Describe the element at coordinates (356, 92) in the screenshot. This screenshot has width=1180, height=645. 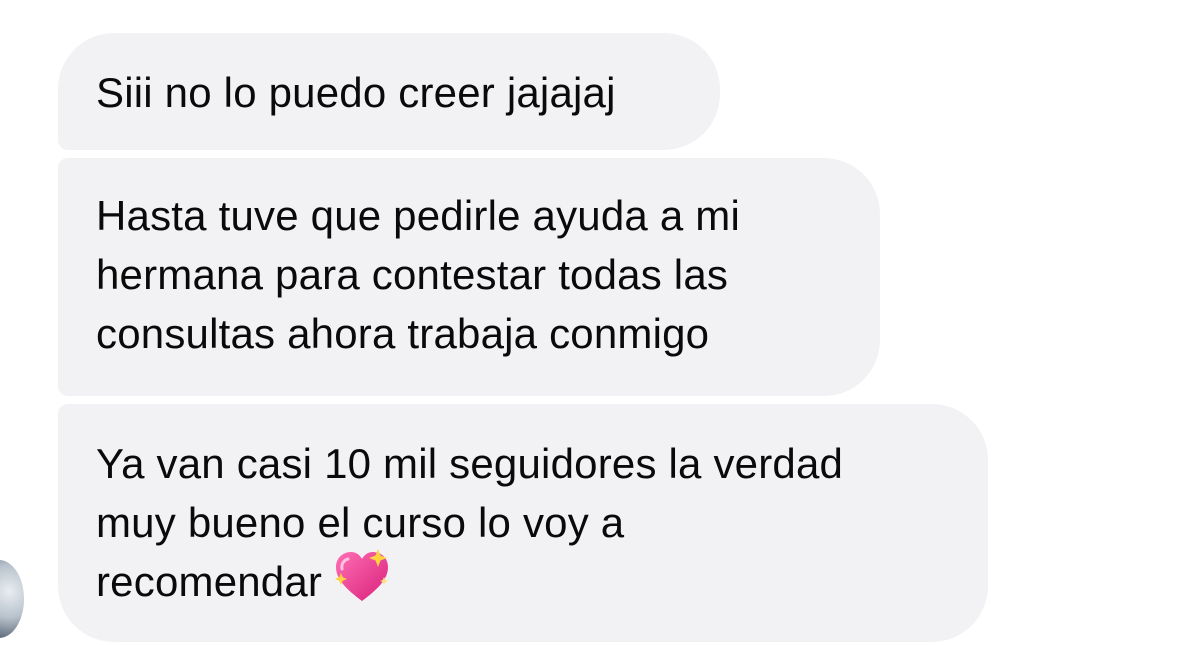
I see `message-1-line-1: Siii no lo puedo creer jajajaj` at that location.